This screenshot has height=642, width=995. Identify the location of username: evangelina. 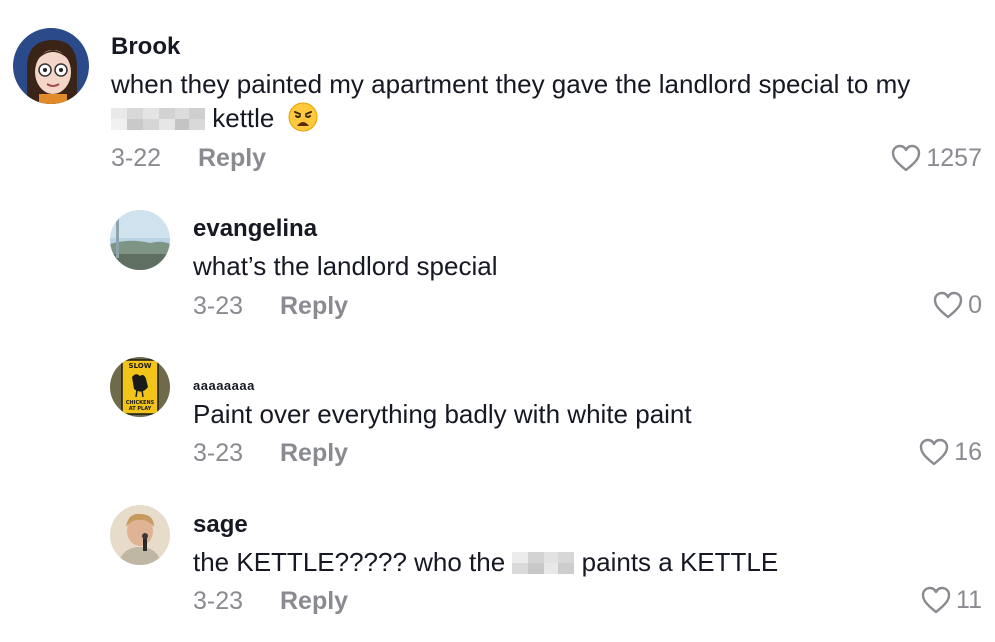
(255, 229).